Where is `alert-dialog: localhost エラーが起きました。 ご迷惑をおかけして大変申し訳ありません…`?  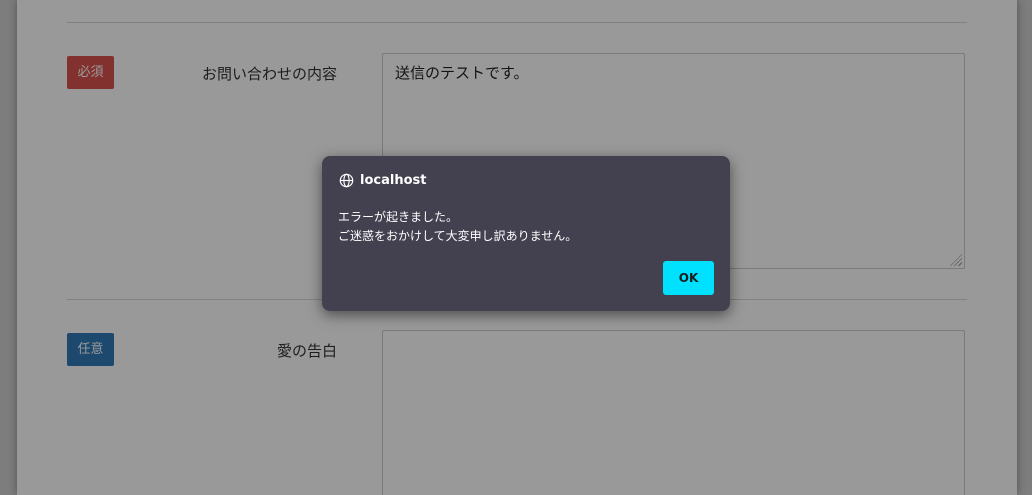
alert-dialog: localhost エラーが起きました。 ご迷惑をおかけして大変申し訳ありません… is located at coordinates (526, 233).